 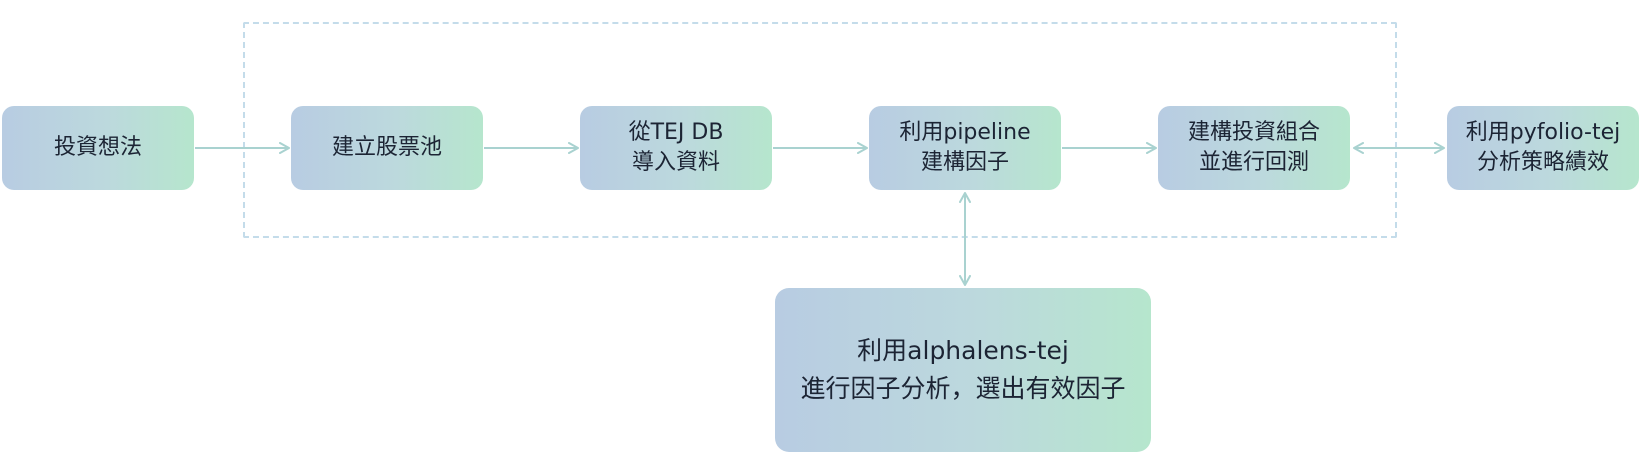 I want to click on node-build-stock-pool-text: 建立股票池, so click(x=386, y=147).